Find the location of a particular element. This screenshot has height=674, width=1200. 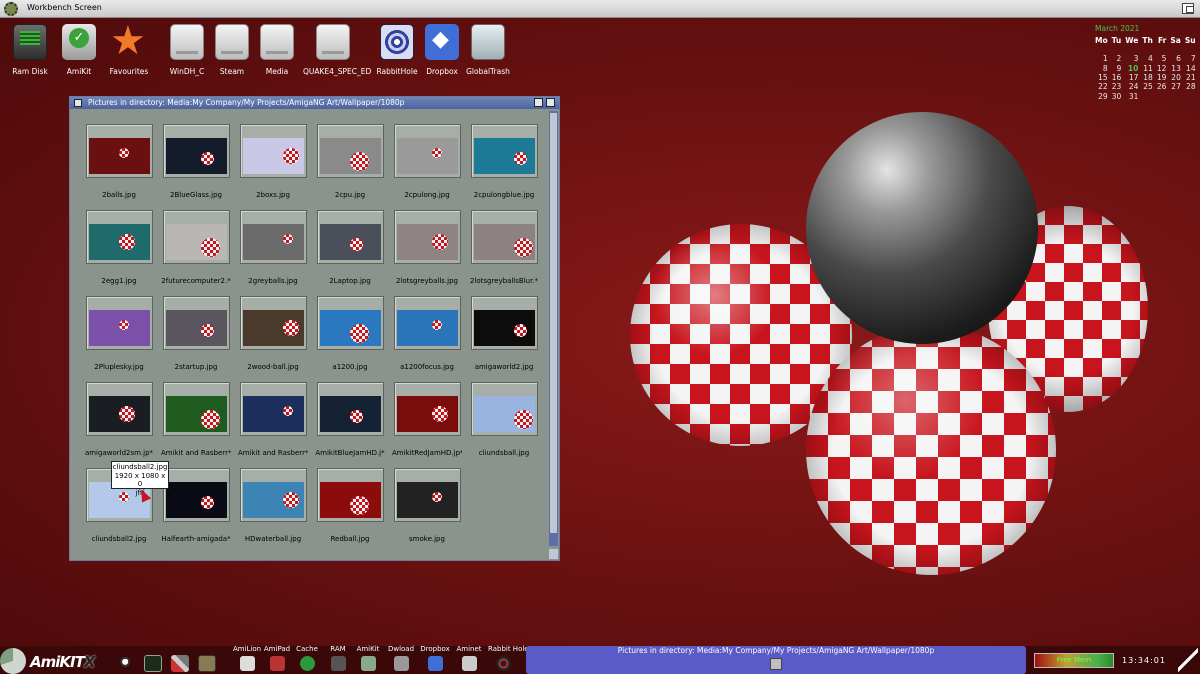

desktop-icon-amikit: AmiKit is located at coordinates (79, 50).